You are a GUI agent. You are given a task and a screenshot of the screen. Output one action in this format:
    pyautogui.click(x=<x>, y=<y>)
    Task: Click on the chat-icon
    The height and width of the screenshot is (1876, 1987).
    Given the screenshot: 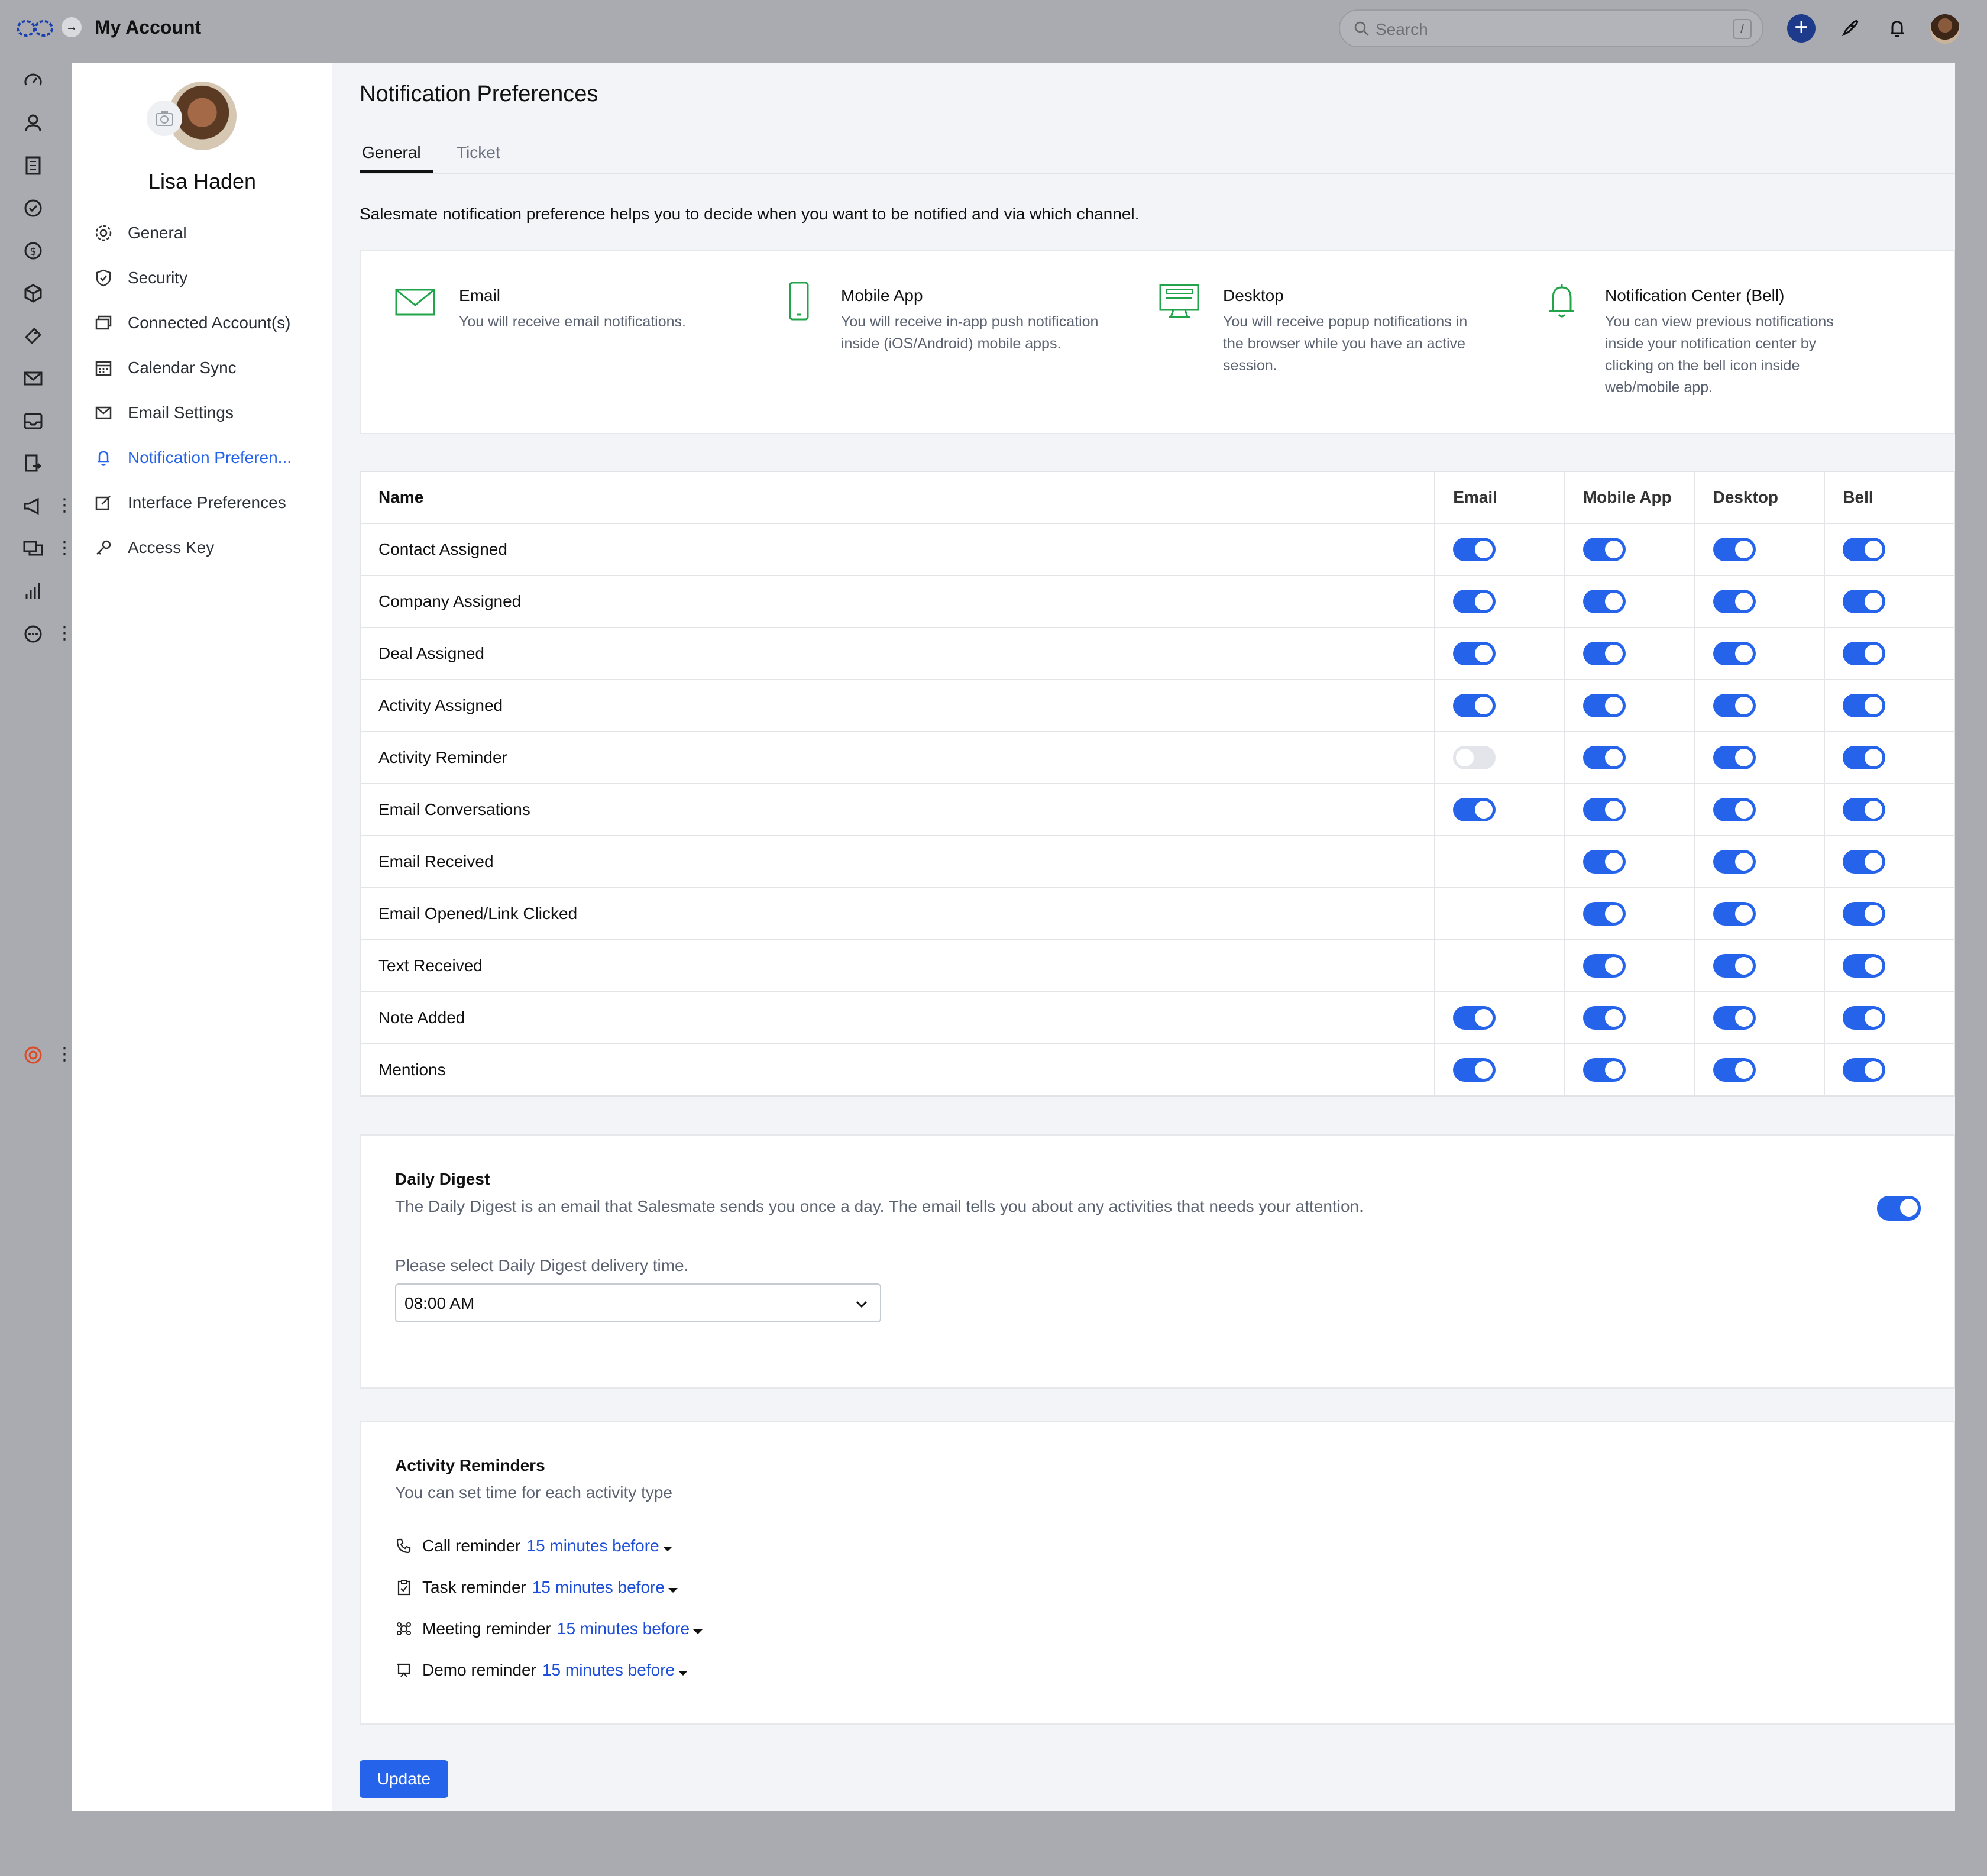 What is the action you would take?
    pyautogui.click(x=33, y=549)
    